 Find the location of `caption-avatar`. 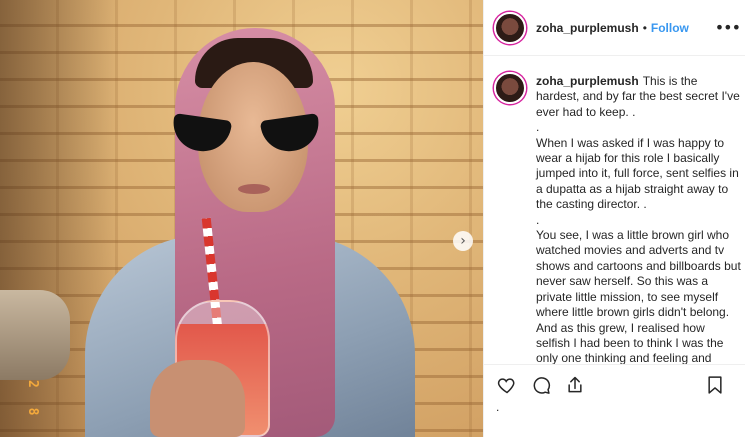

caption-avatar is located at coordinates (510, 88).